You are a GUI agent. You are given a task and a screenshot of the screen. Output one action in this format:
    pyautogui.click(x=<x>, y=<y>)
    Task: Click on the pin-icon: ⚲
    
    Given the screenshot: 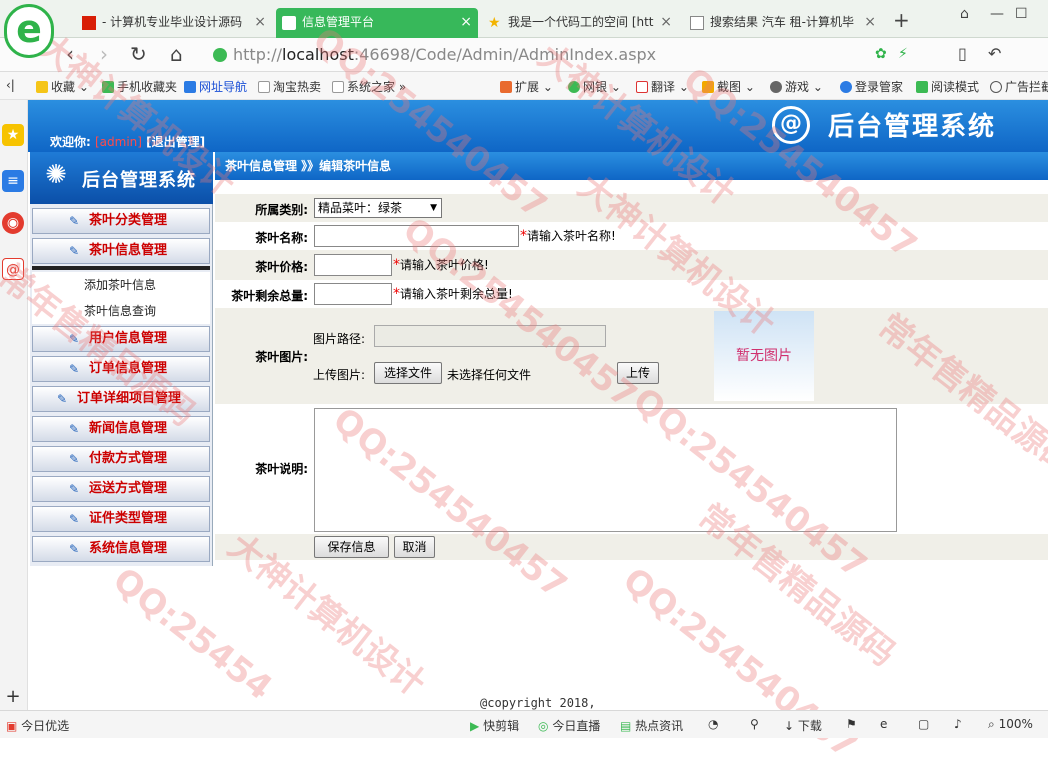 What is the action you would take?
    pyautogui.click(x=754, y=724)
    